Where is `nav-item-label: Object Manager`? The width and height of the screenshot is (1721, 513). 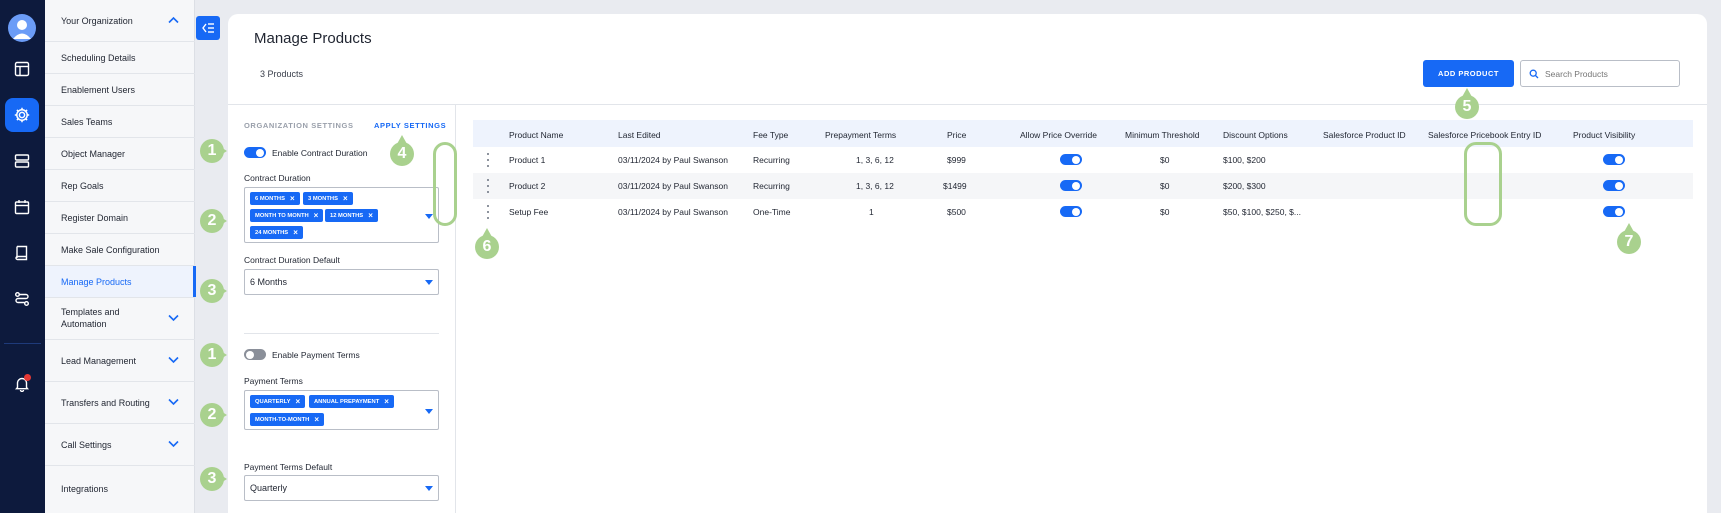 nav-item-label: Object Manager is located at coordinates (93, 153).